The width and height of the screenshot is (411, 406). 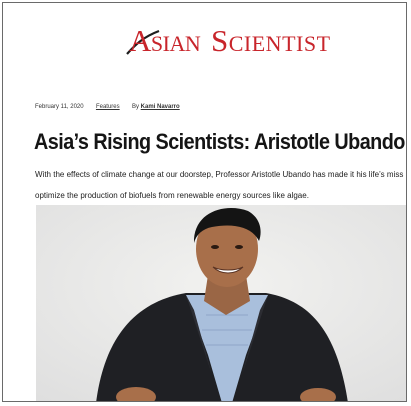 I want to click on site-logo: Asian Scientist, so click(x=247, y=41).